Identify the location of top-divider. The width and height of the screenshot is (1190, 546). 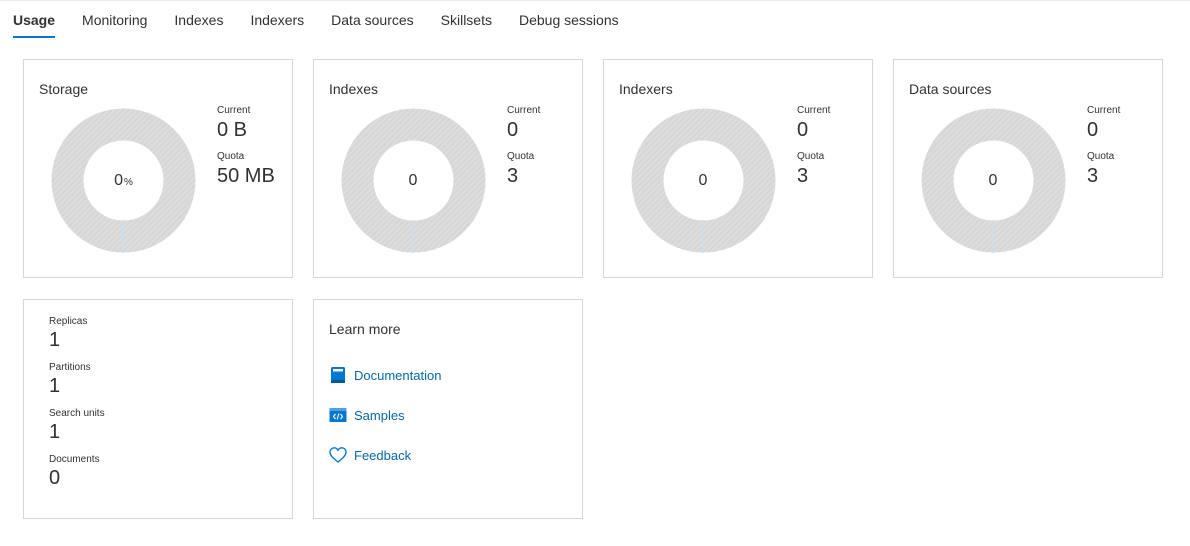
(595, 0).